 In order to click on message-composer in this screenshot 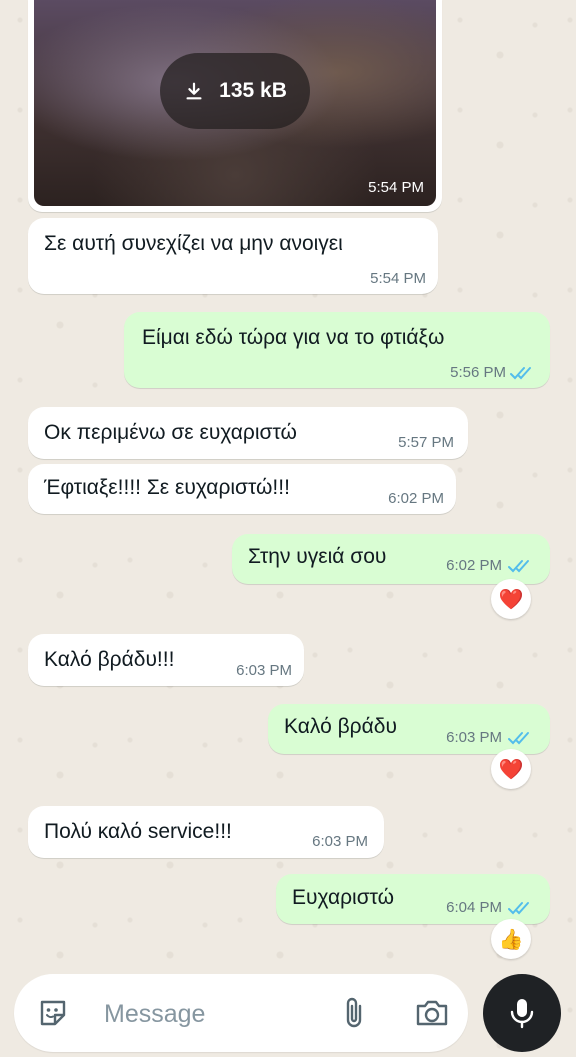, I will do `click(241, 1013)`.